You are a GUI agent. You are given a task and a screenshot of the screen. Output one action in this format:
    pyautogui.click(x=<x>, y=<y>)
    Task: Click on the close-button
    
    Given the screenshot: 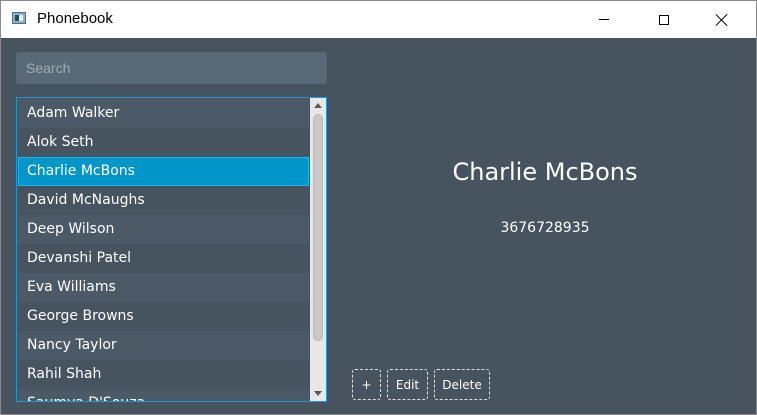 What is the action you would take?
    pyautogui.click(x=722, y=19)
    